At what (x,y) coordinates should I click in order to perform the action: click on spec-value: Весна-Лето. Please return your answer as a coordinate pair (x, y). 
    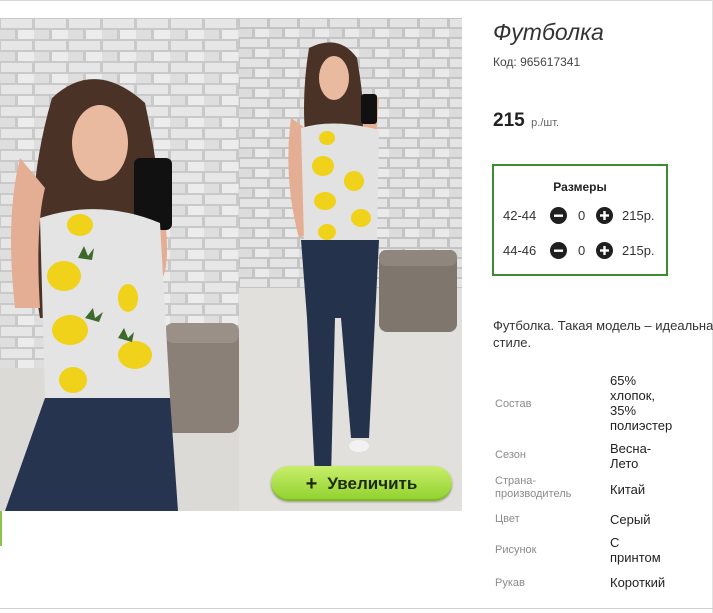
    Looking at the image, I should click on (631, 456).